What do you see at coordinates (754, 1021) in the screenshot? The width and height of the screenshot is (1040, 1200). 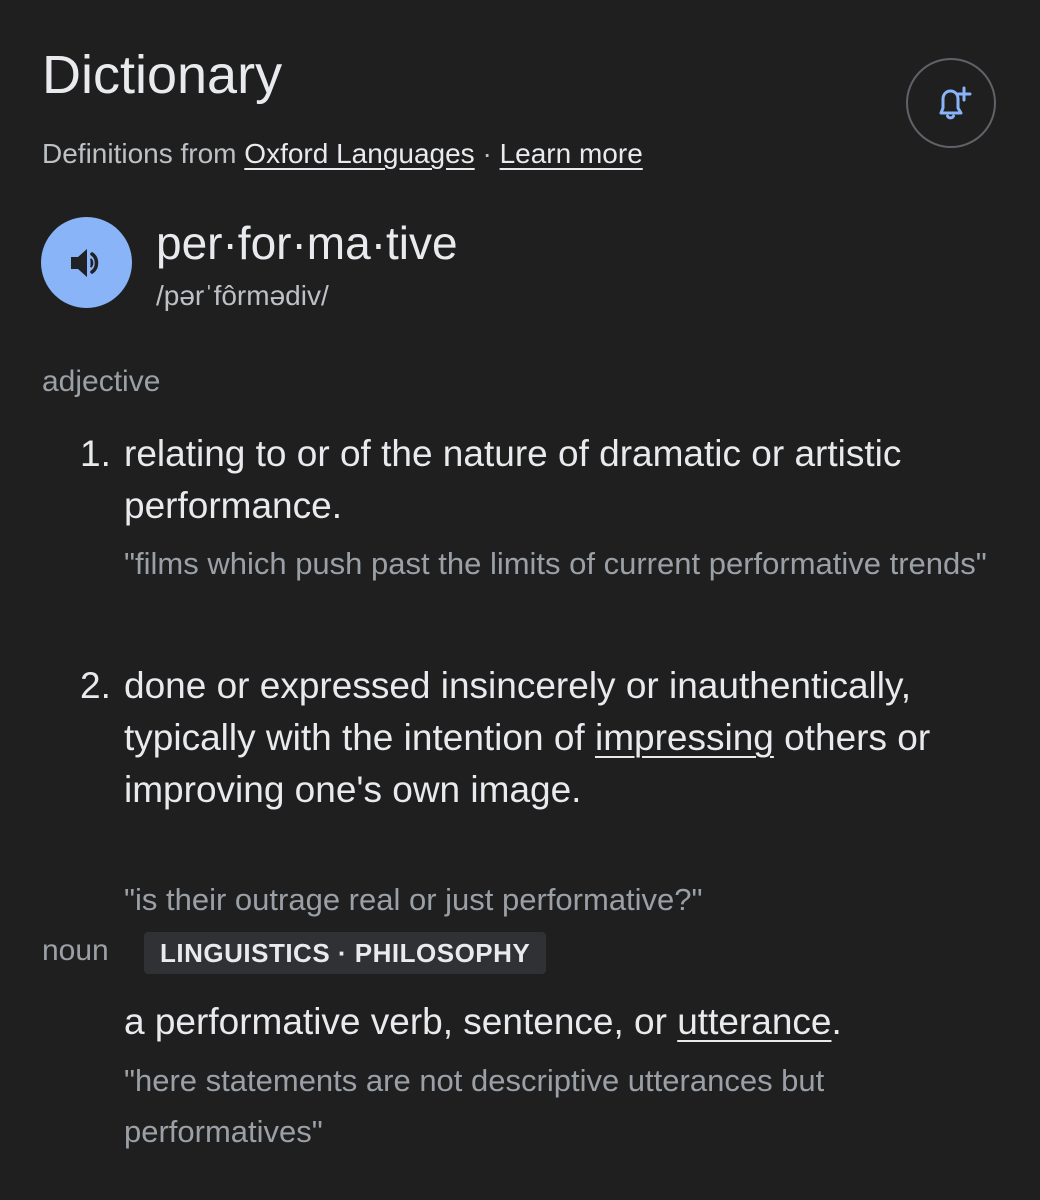 I see `utterance-link: utterance` at bounding box center [754, 1021].